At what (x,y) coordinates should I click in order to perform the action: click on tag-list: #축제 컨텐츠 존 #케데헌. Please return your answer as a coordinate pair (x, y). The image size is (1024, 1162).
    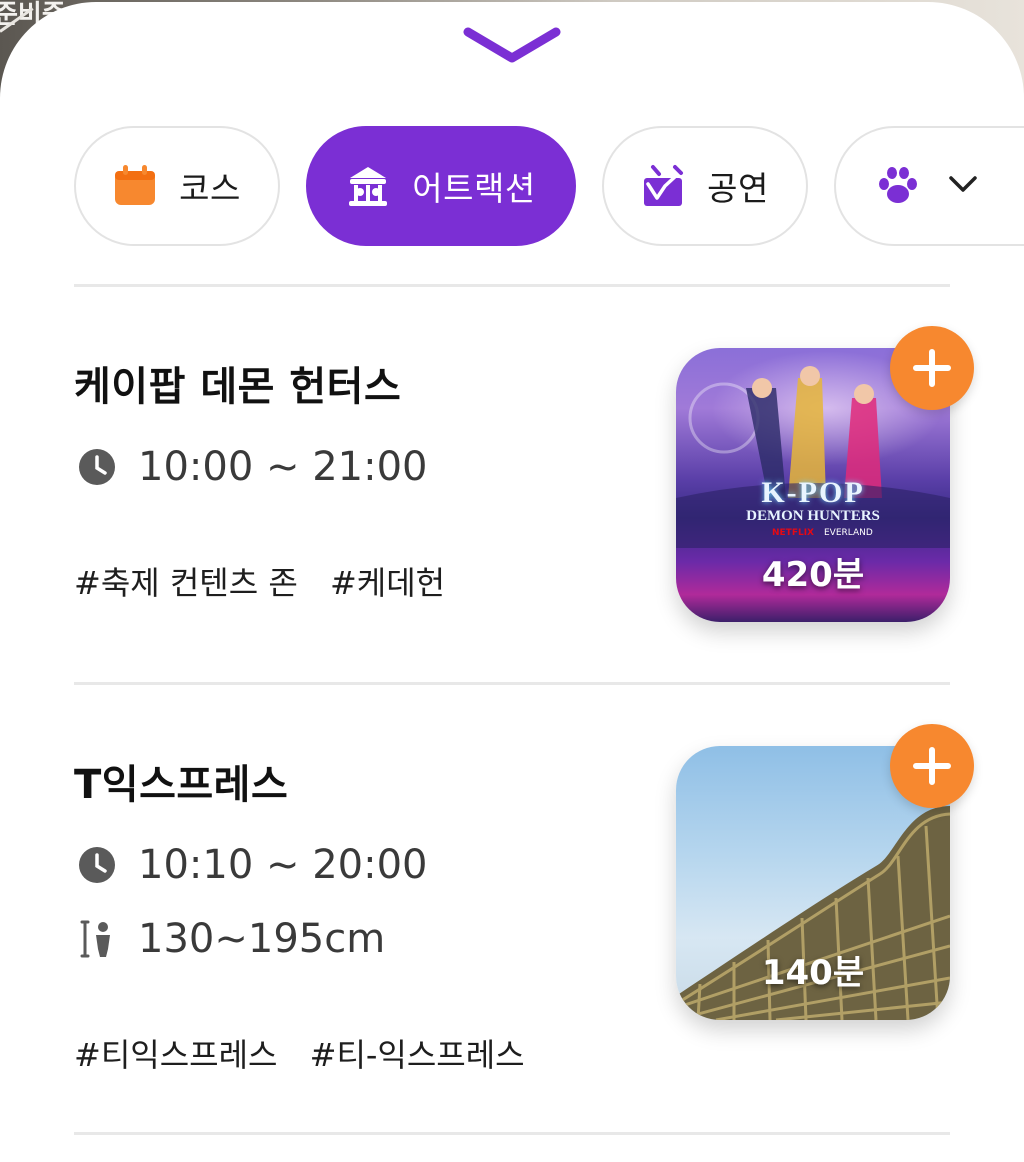
    Looking at the image, I should click on (270, 581).